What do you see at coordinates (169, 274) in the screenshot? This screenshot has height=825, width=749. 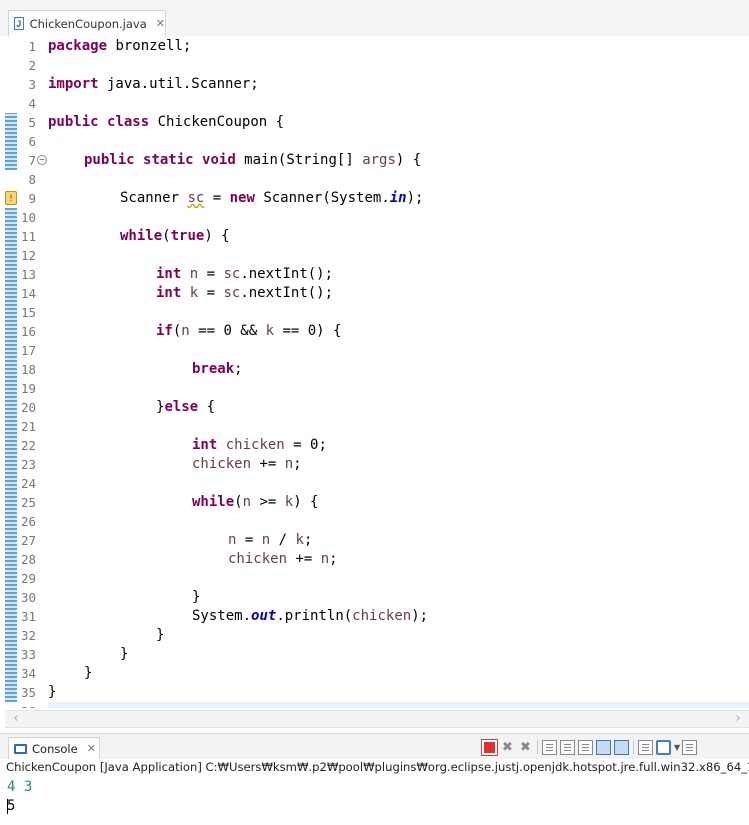 I see `code-token: int` at bounding box center [169, 274].